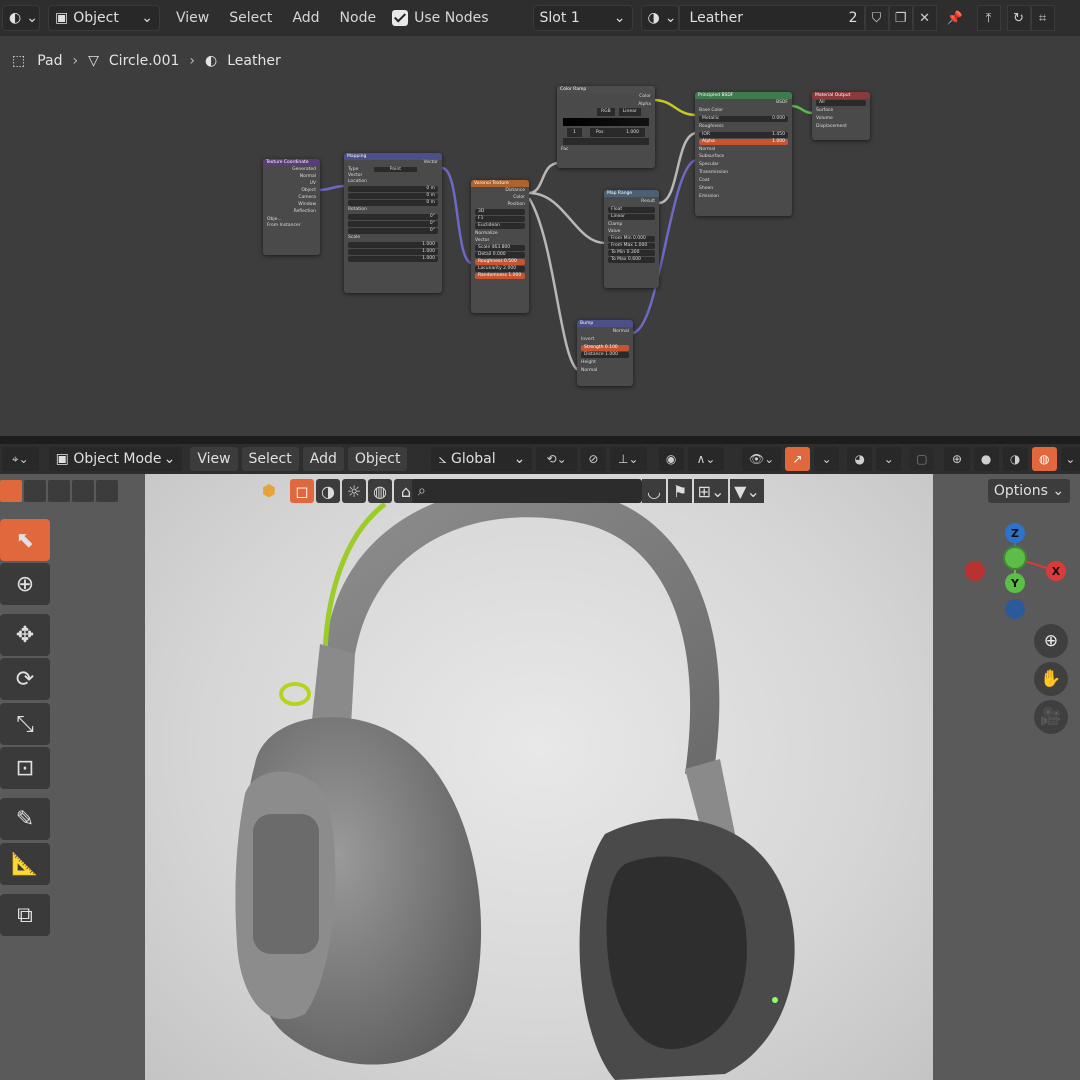 Image resolution: width=1080 pixels, height=1080 pixels. What do you see at coordinates (25, 540) in the screenshot?
I see `tool-select-box: ⬉` at bounding box center [25, 540].